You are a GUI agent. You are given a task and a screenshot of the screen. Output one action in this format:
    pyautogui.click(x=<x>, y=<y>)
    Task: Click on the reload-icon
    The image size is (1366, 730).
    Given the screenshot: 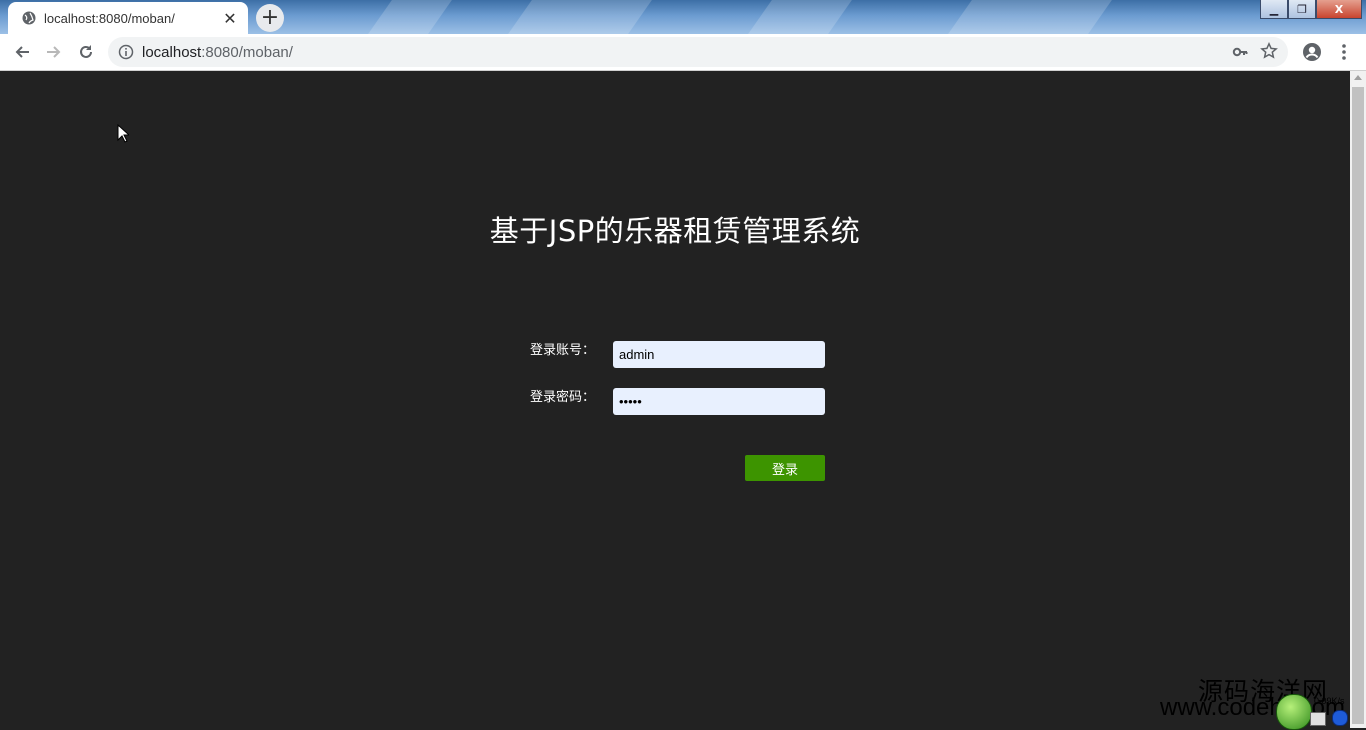 What is the action you would take?
    pyautogui.click(x=86, y=52)
    